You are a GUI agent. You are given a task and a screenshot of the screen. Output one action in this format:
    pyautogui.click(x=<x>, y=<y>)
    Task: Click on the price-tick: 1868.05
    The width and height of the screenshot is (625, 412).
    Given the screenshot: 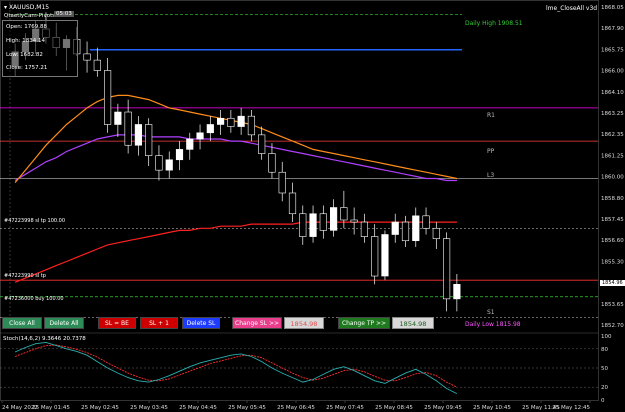 What is the action you would take?
    pyautogui.click(x=612, y=8)
    